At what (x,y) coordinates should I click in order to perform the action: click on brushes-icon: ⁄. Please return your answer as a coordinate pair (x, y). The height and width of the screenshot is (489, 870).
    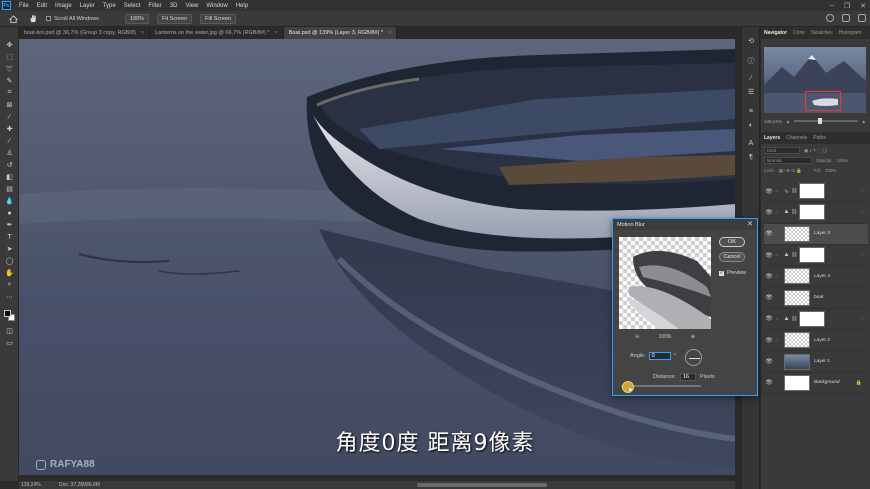
    Looking at the image, I should click on (751, 78).